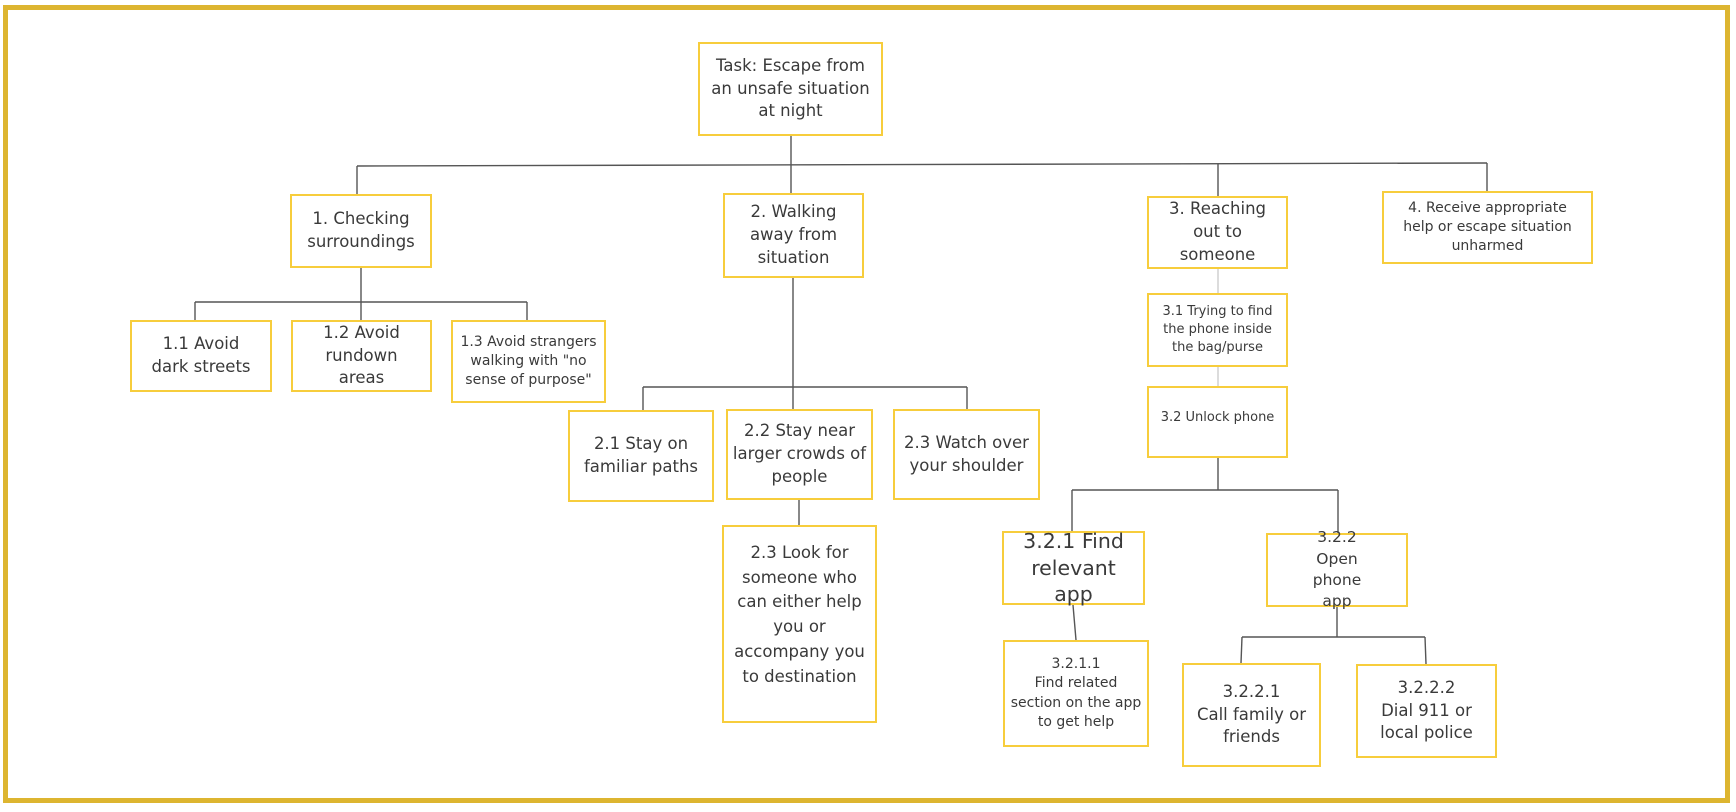 The height and width of the screenshot is (812, 1736). What do you see at coordinates (1251, 725) in the screenshot?
I see `node-3-2-2-1-label: Call family or friends` at bounding box center [1251, 725].